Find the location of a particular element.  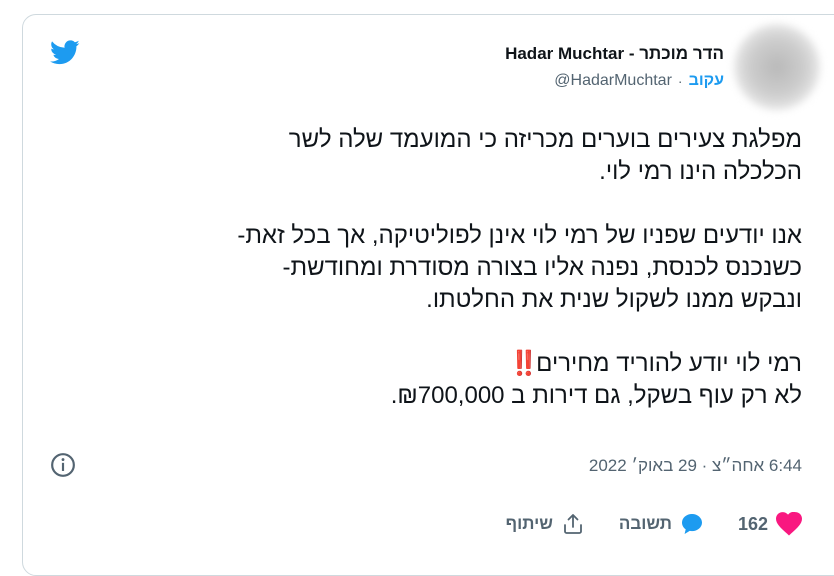

reply-label: תשובה is located at coordinates (645, 523).